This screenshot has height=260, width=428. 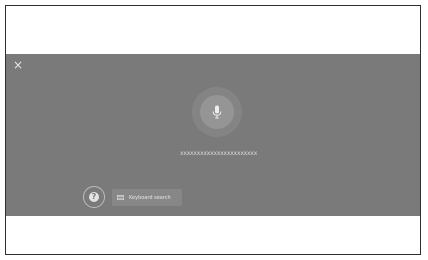 I want to click on microphone-button, so click(x=217, y=112).